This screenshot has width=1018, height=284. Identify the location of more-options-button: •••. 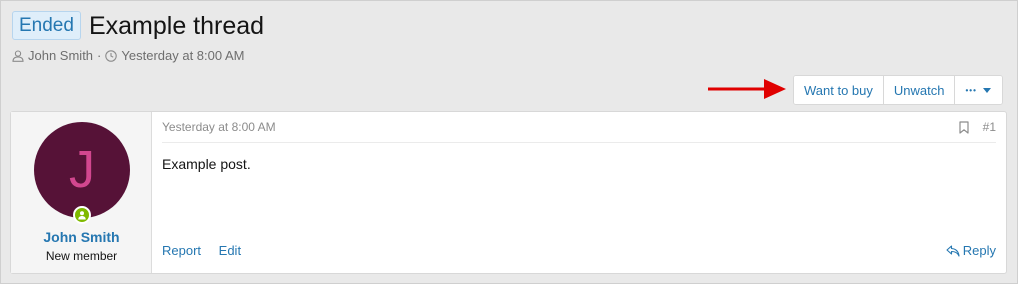
(978, 90).